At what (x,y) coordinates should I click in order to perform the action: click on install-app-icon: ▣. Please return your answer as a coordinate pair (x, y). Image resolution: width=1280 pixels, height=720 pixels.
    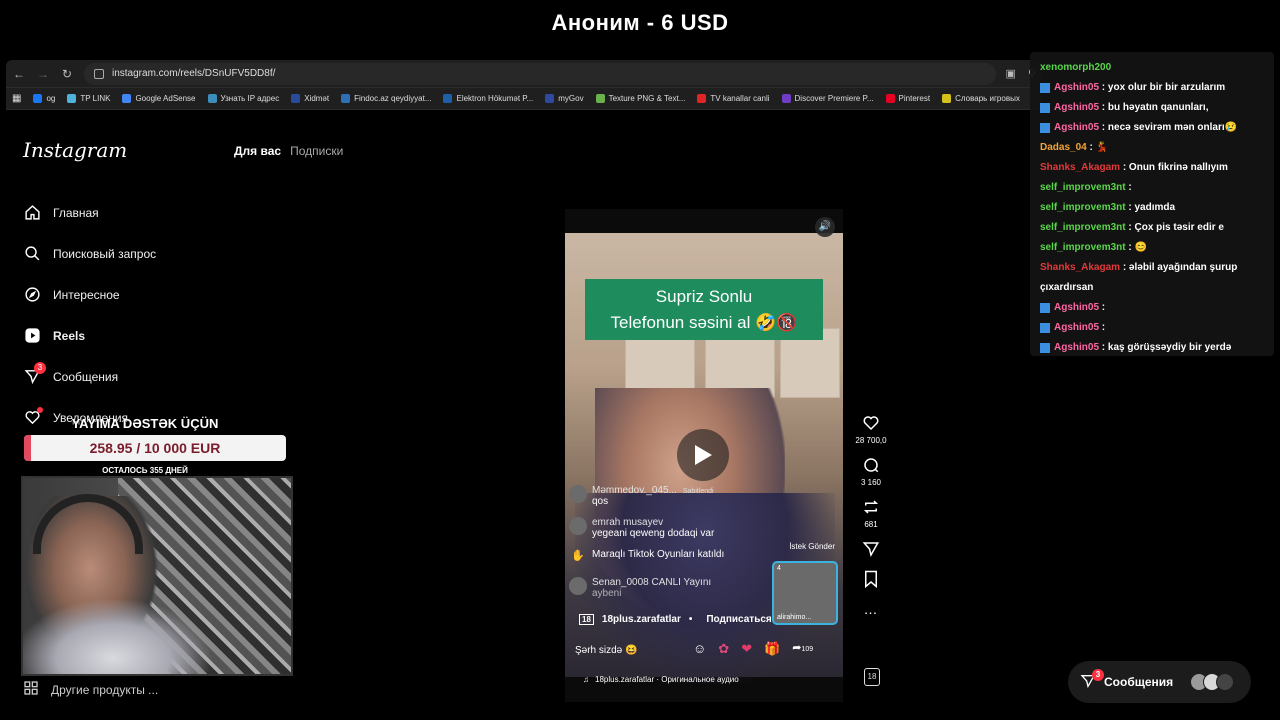
    Looking at the image, I should click on (1011, 73).